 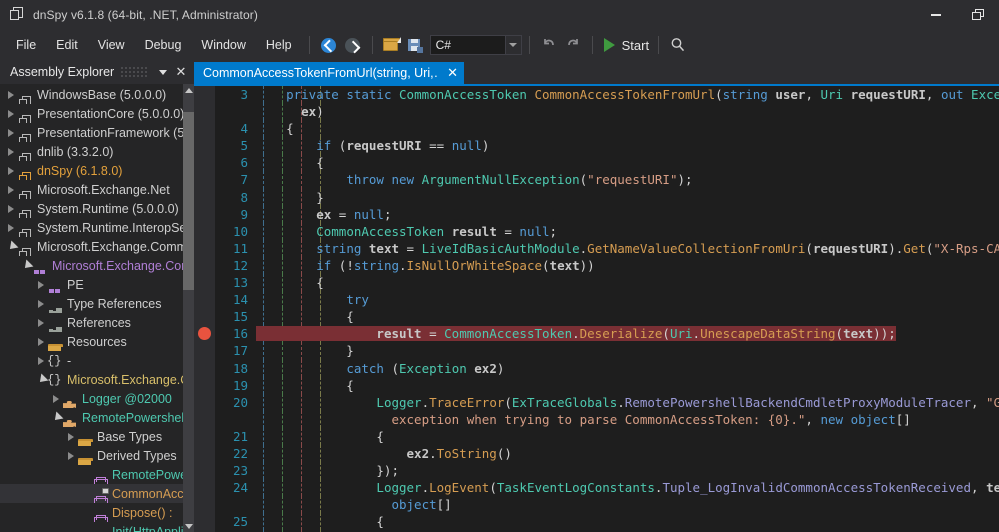 What do you see at coordinates (181, 72) in the screenshot?
I see `pane-close-button: ✕` at bounding box center [181, 72].